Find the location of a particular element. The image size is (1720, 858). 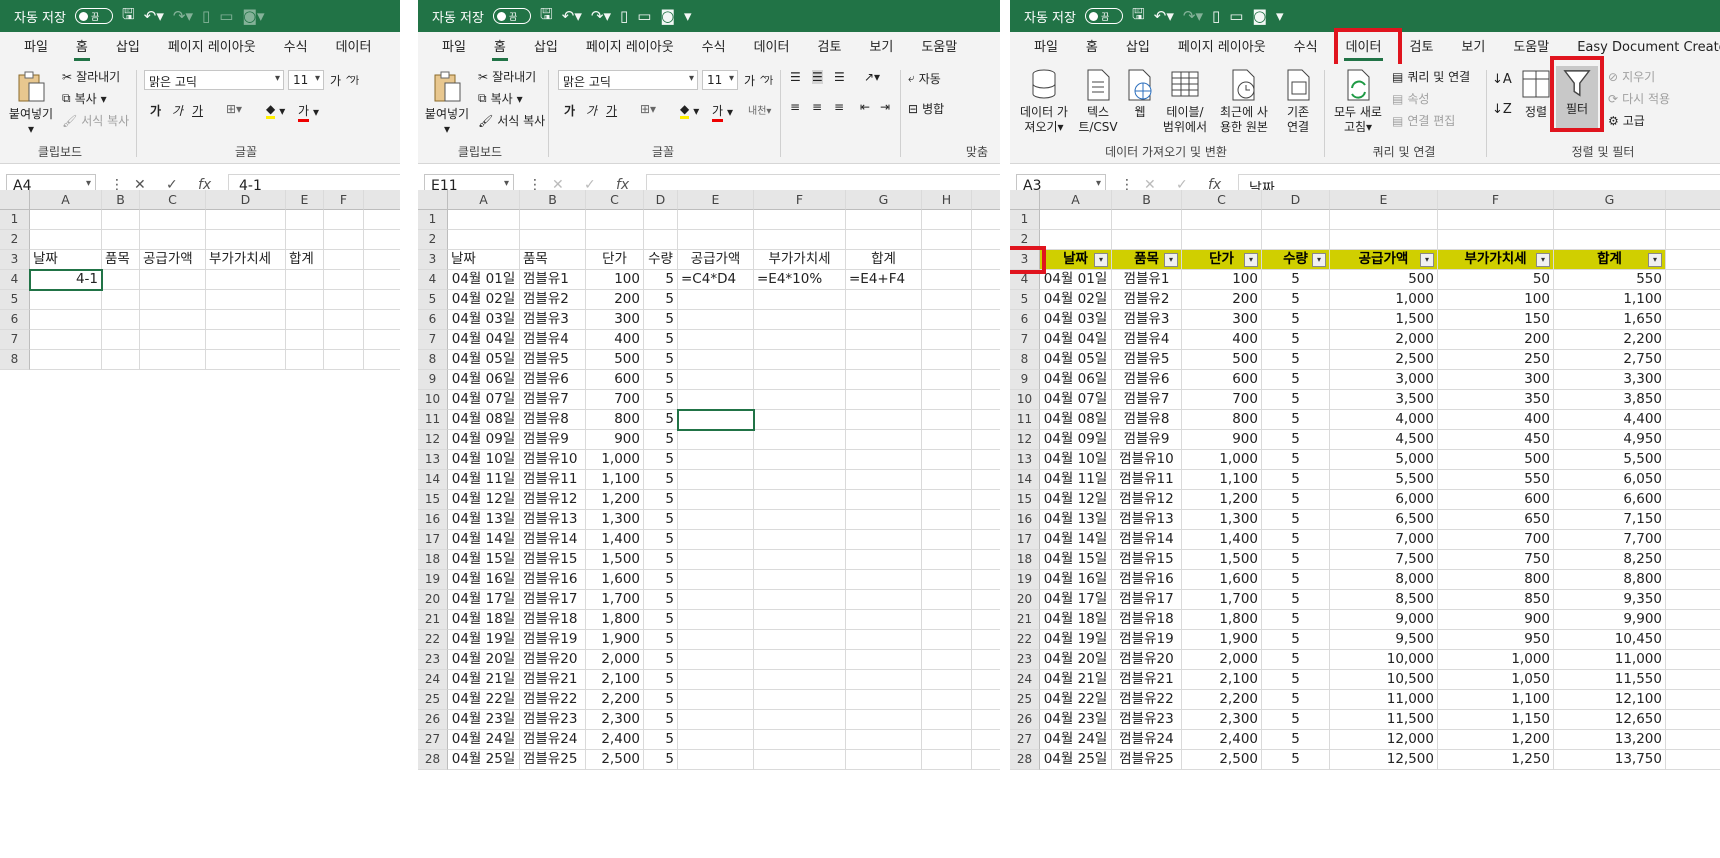

cell-H28 is located at coordinates (947, 760).